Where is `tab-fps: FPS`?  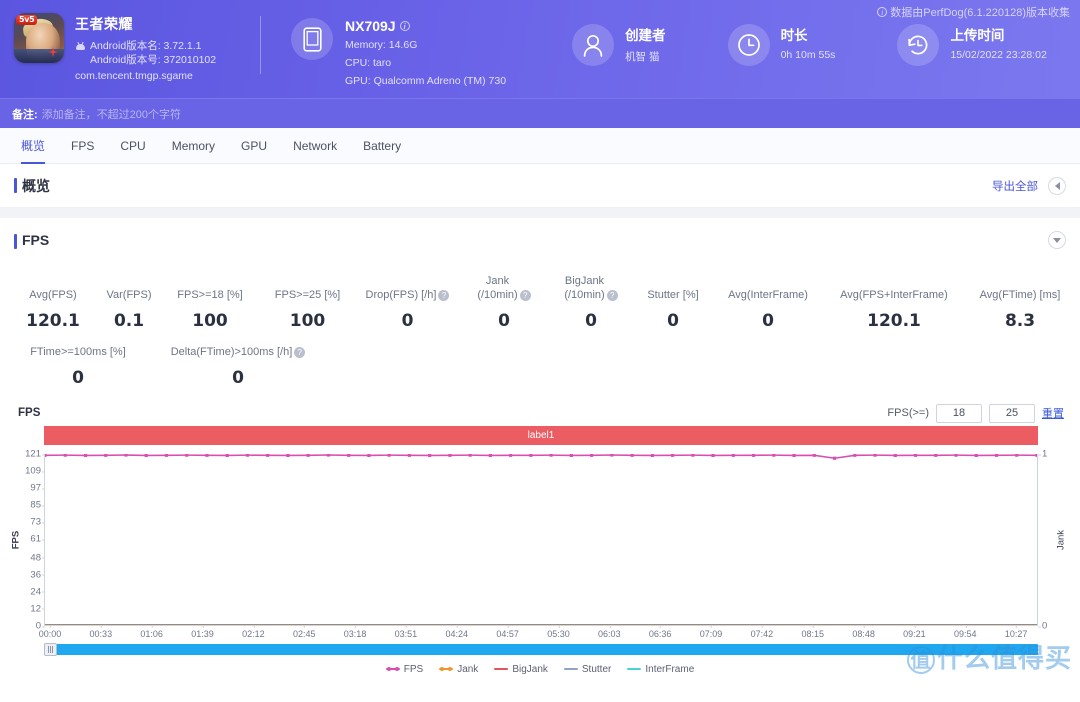 tab-fps: FPS is located at coordinates (82, 146).